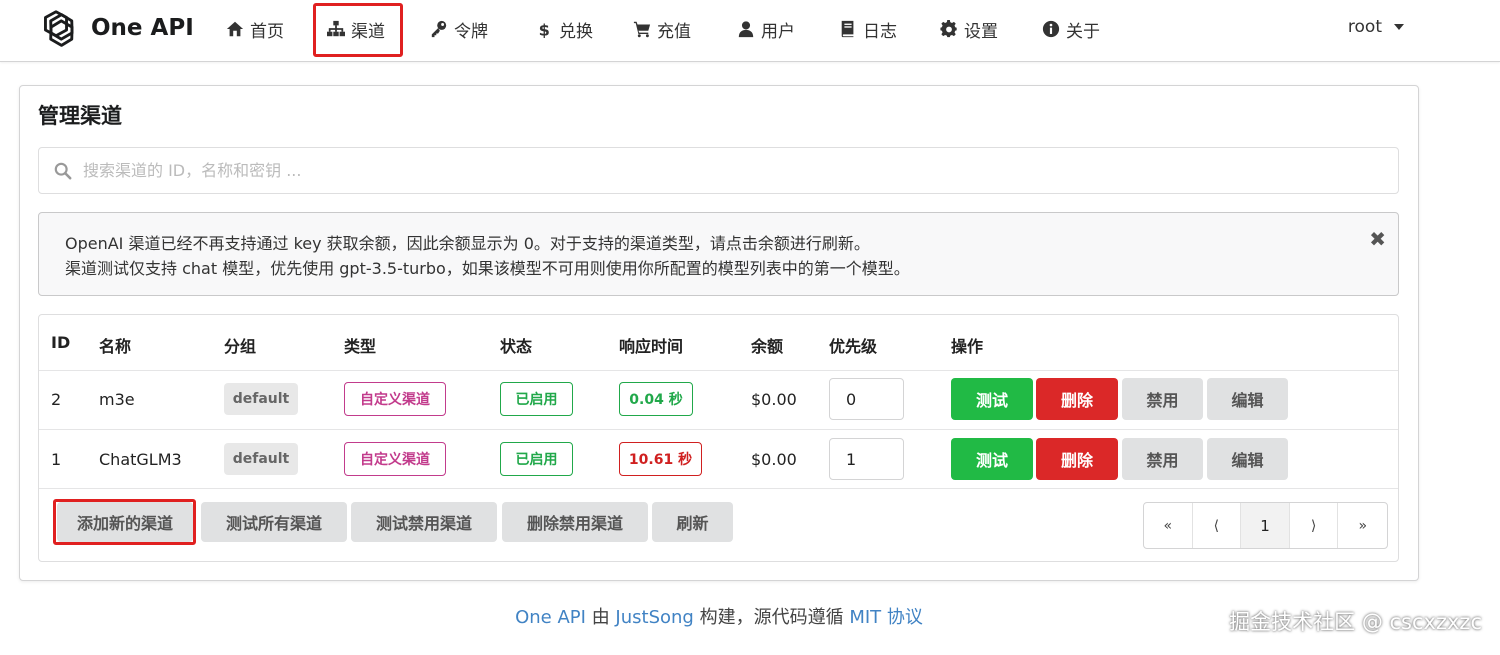 Image resolution: width=1500 pixels, height=655 pixels. I want to click on refresh-button: 刷新, so click(692, 522).